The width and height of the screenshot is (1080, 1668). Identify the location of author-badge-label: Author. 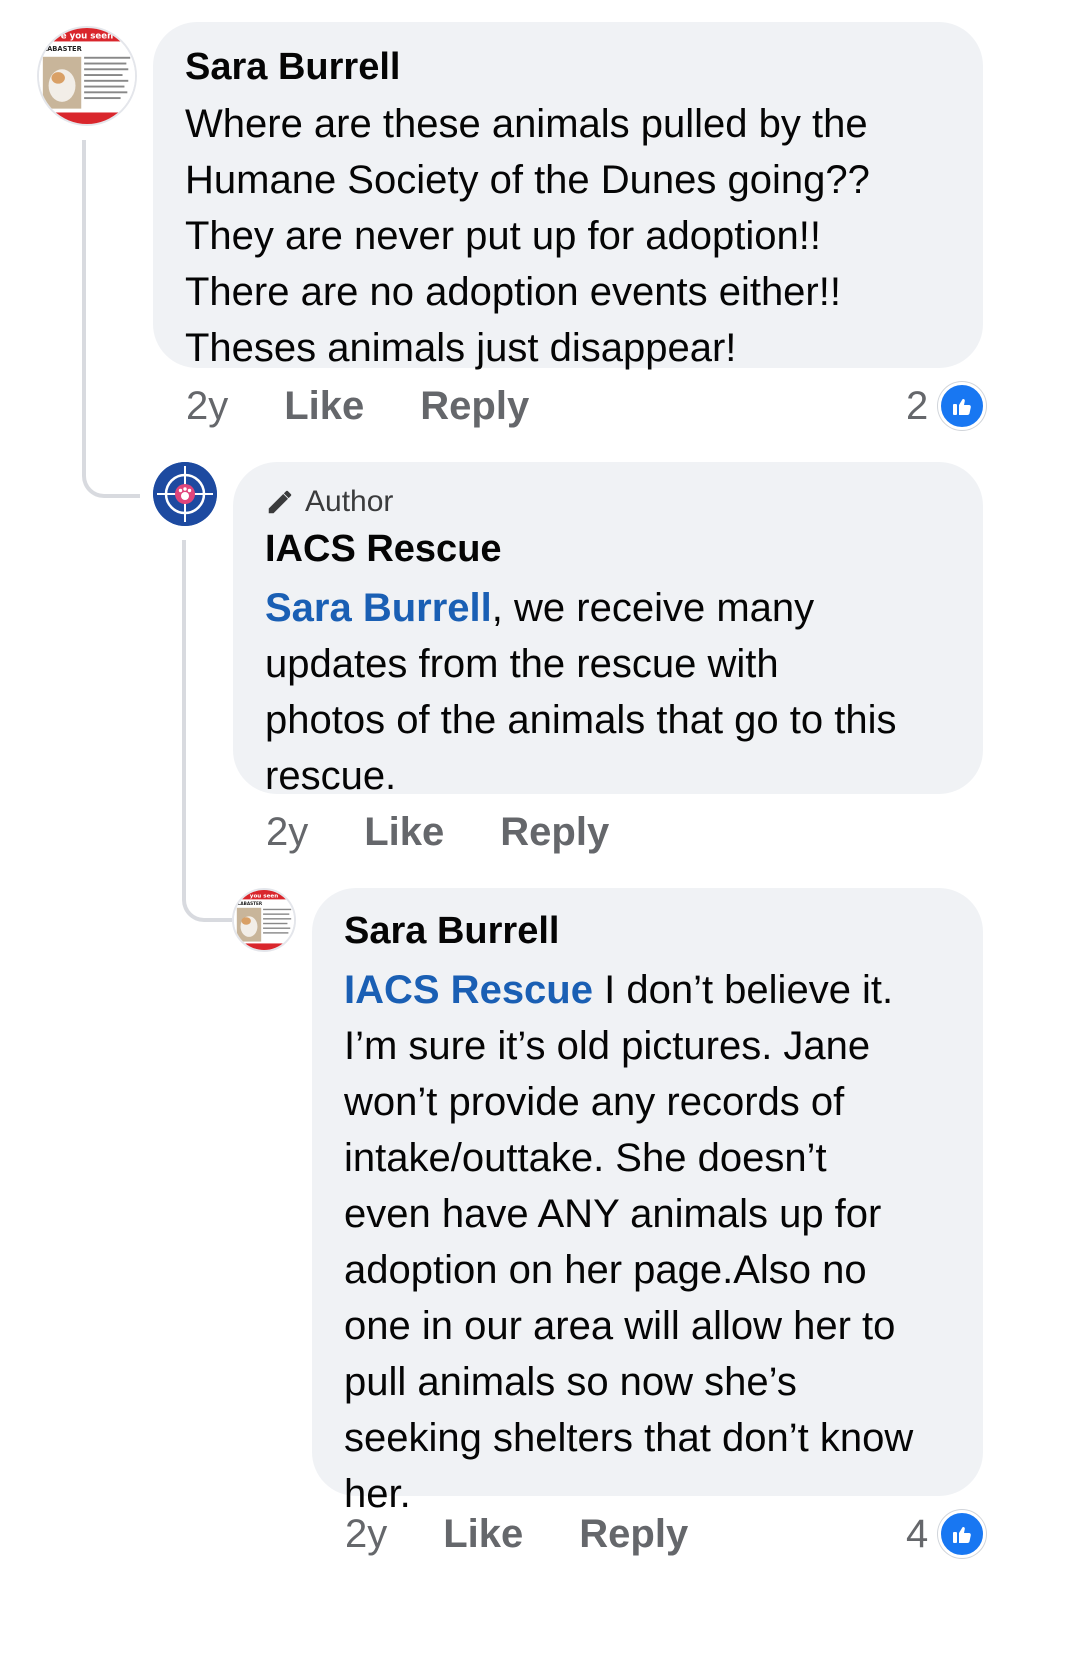
(349, 501).